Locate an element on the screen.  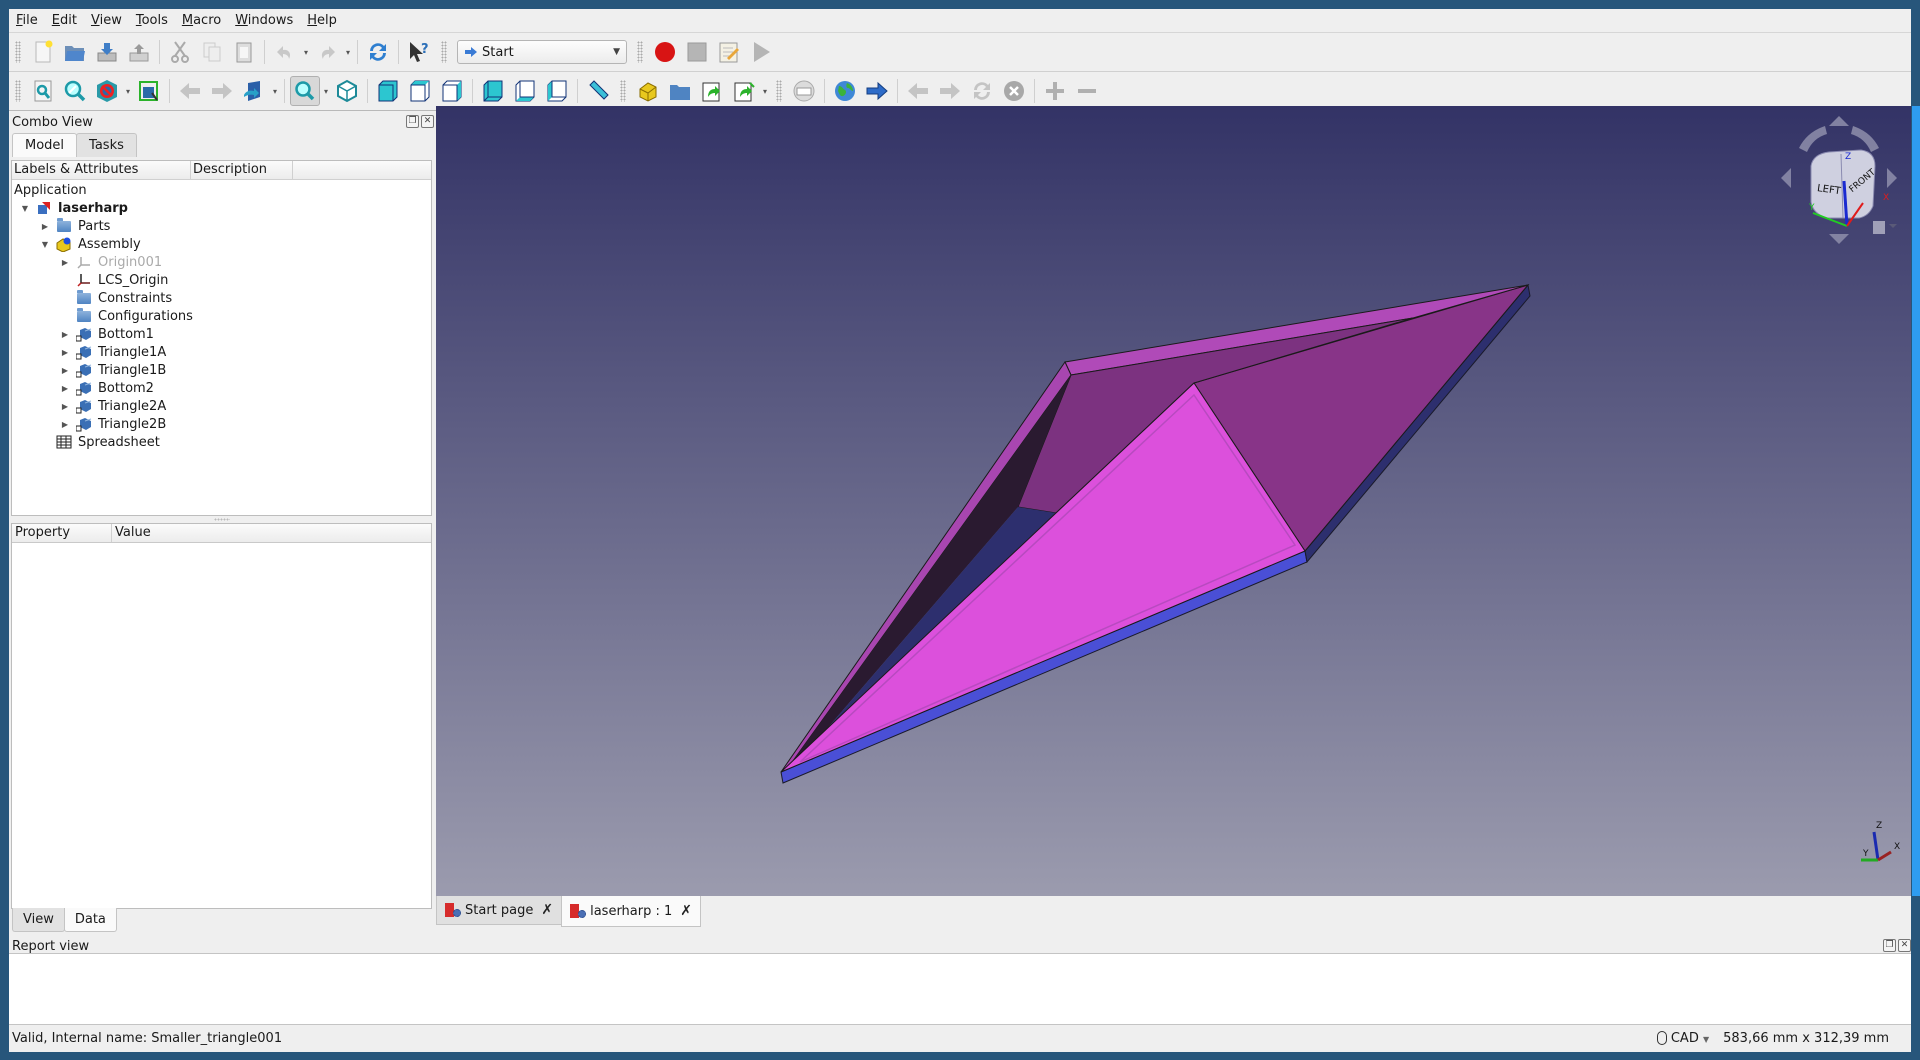
panel-splitter is located at coordinates (222, 519).